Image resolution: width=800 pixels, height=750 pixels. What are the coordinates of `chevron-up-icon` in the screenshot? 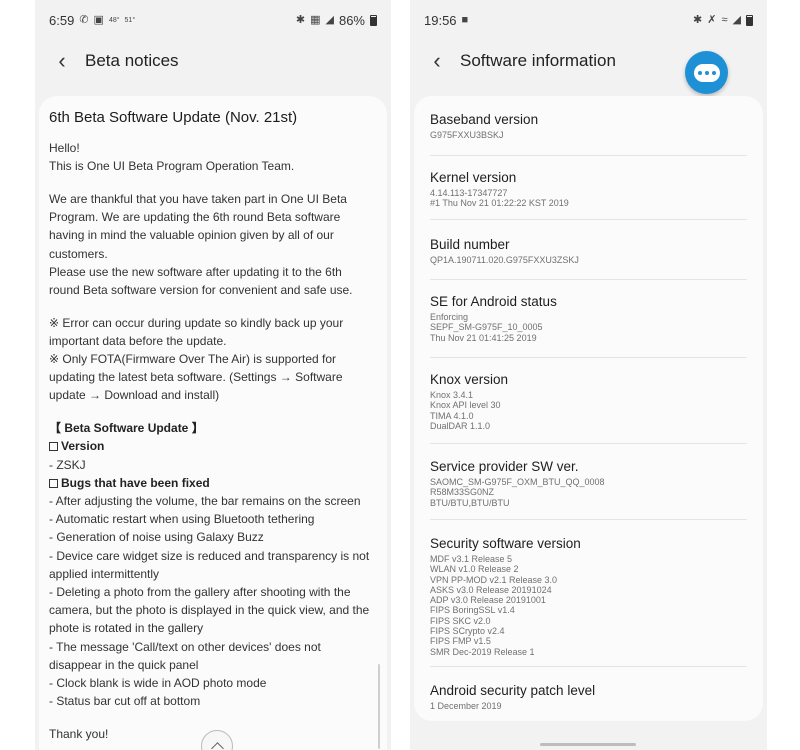 It's located at (217, 745).